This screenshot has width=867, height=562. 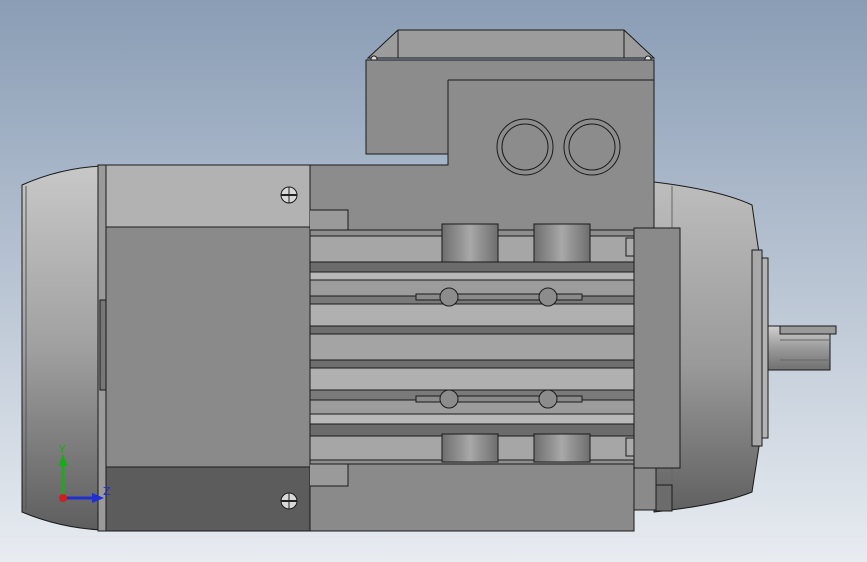 What do you see at coordinates (472, 497) in the screenshot?
I see `frame-bottom-right-panel` at bounding box center [472, 497].